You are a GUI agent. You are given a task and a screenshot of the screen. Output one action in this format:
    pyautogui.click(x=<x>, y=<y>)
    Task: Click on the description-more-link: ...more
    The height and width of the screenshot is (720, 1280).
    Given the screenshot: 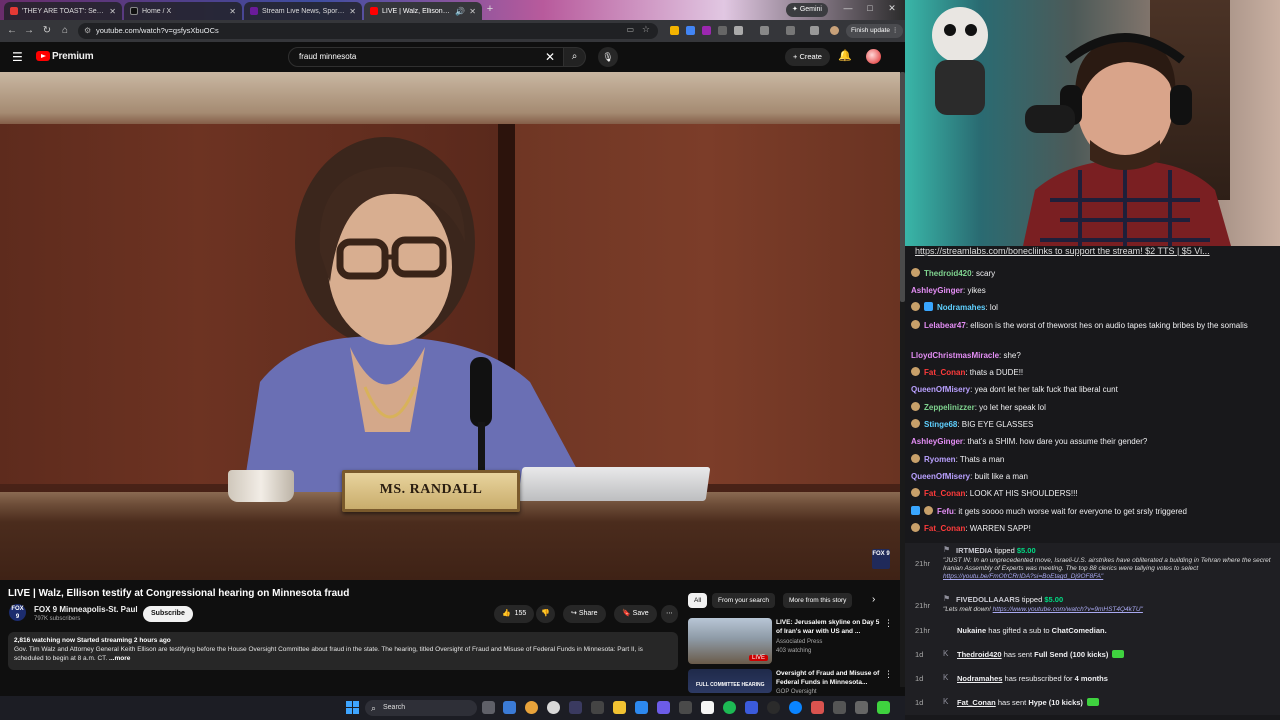 What is the action you would take?
    pyautogui.click(x=119, y=658)
    